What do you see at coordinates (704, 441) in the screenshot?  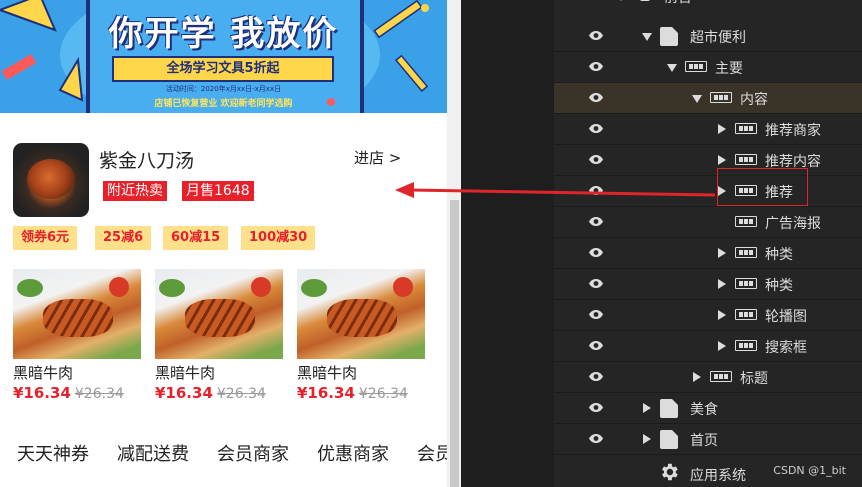 I see `layer-label: 首页` at bounding box center [704, 441].